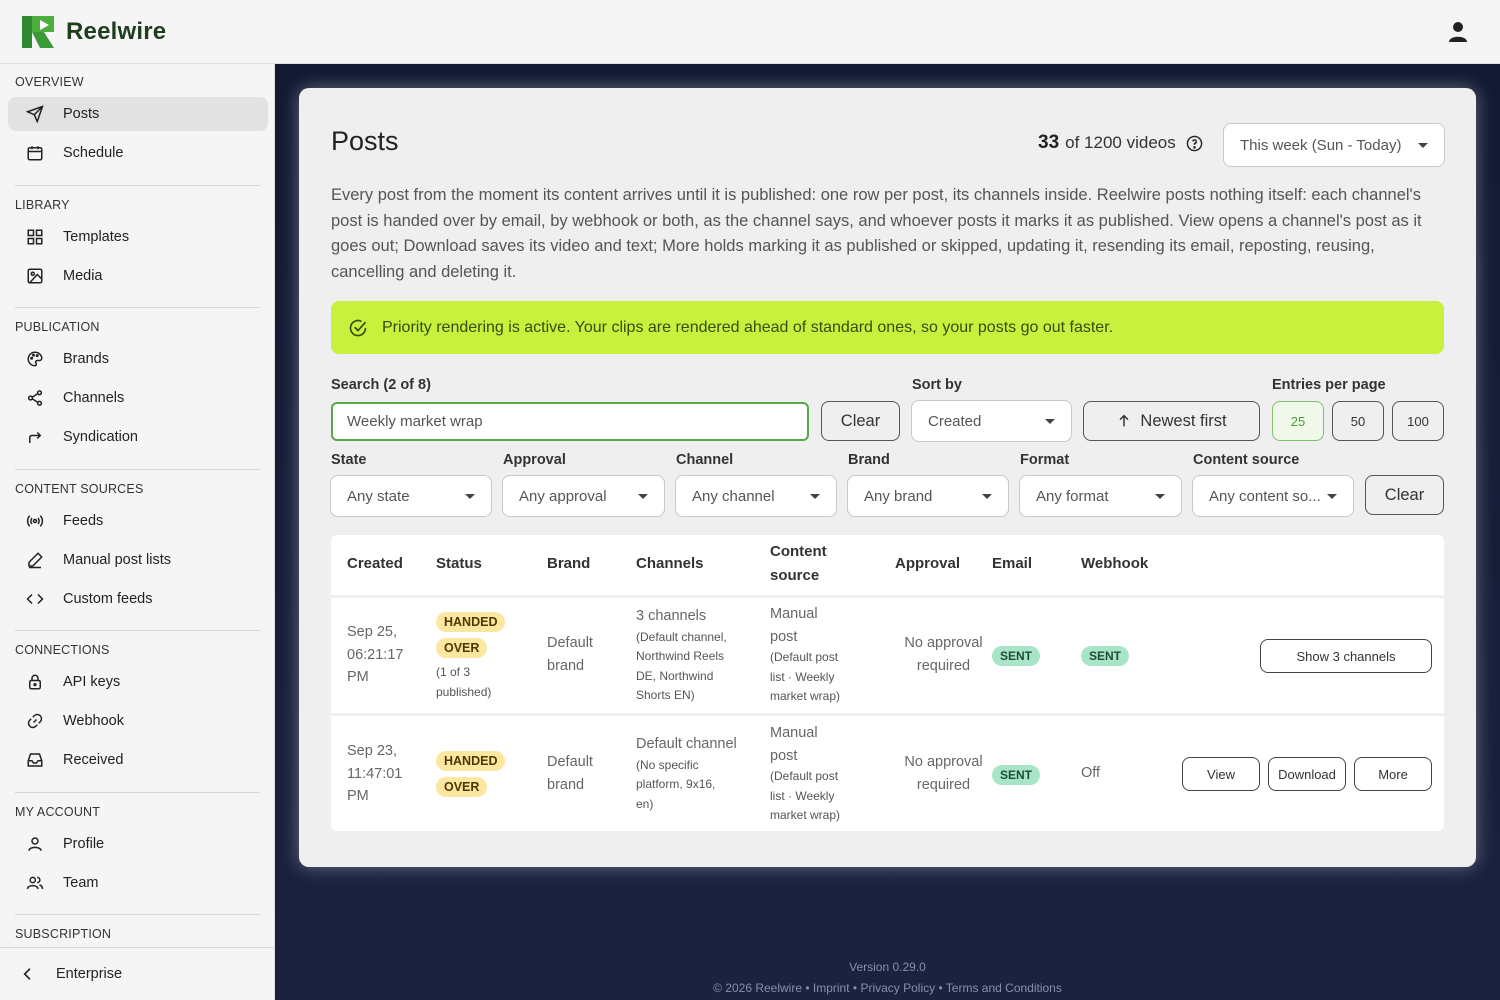 This screenshot has height=1000, width=1500. I want to click on view-button: View, so click(1221, 774).